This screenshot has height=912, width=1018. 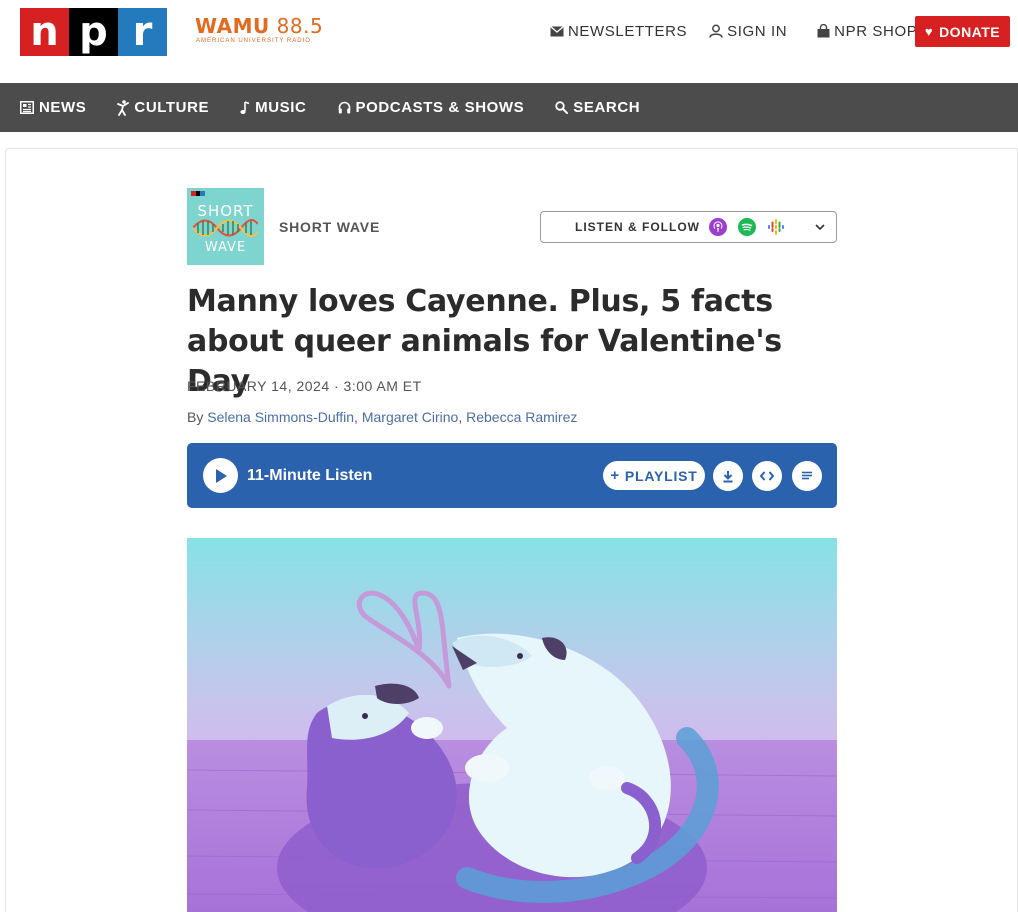 What do you see at coordinates (142, 32) in the screenshot?
I see `logo-letter-r: r` at bounding box center [142, 32].